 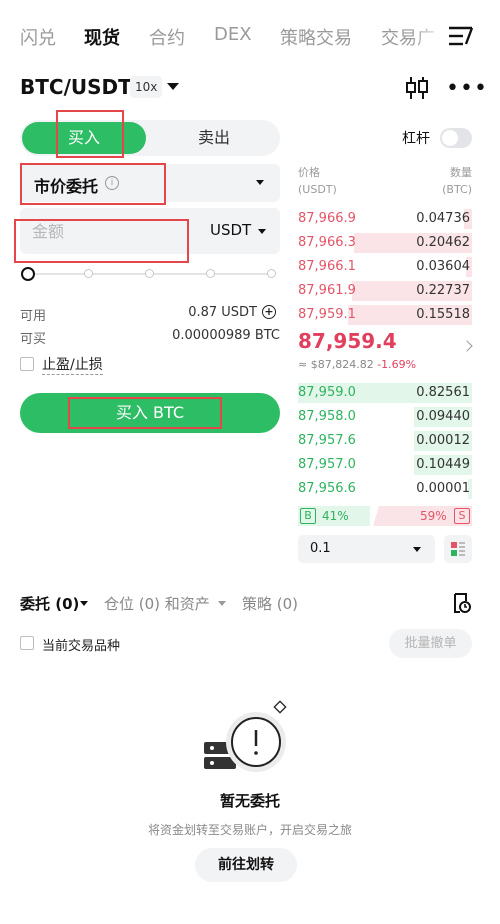 What do you see at coordinates (327, 416) in the screenshot?
I see `bid-price: 87,958.0` at bounding box center [327, 416].